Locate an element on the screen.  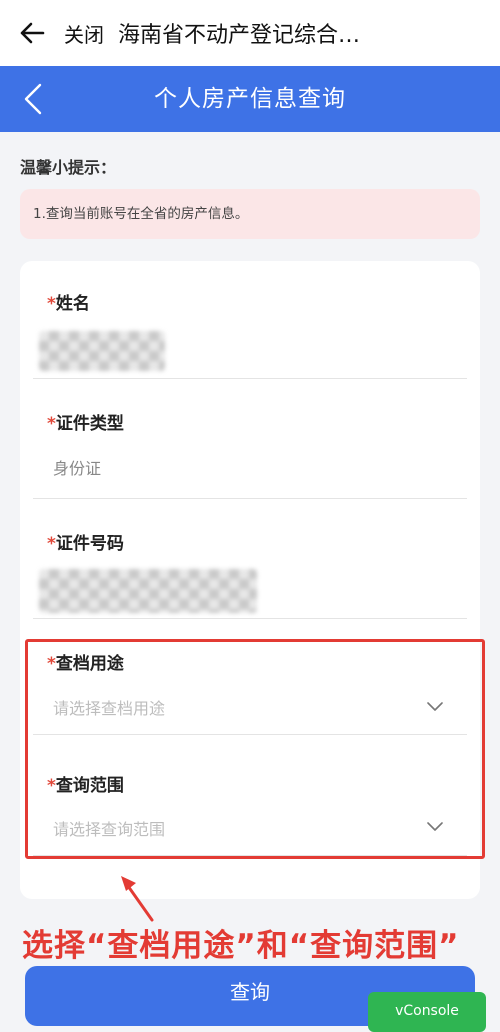
tip-box: 1.查询当前账号在全省的房产信息。 is located at coordinates (250, 214).